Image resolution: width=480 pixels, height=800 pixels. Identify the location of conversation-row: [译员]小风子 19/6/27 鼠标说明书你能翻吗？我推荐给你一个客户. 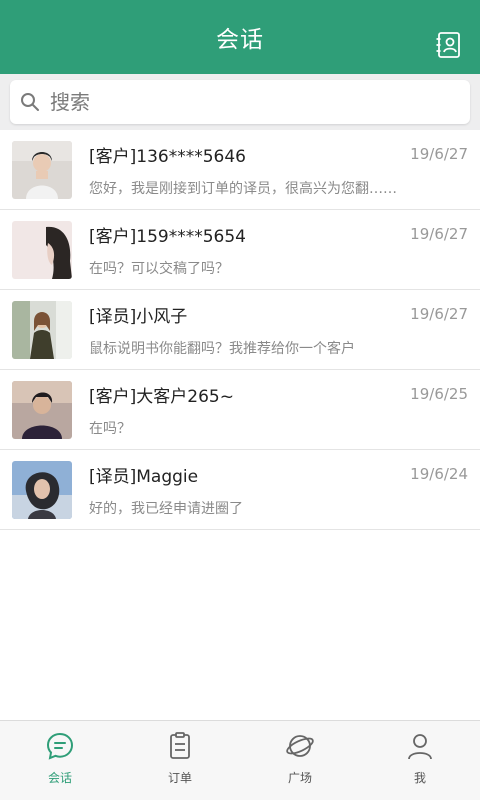
(240, 330).